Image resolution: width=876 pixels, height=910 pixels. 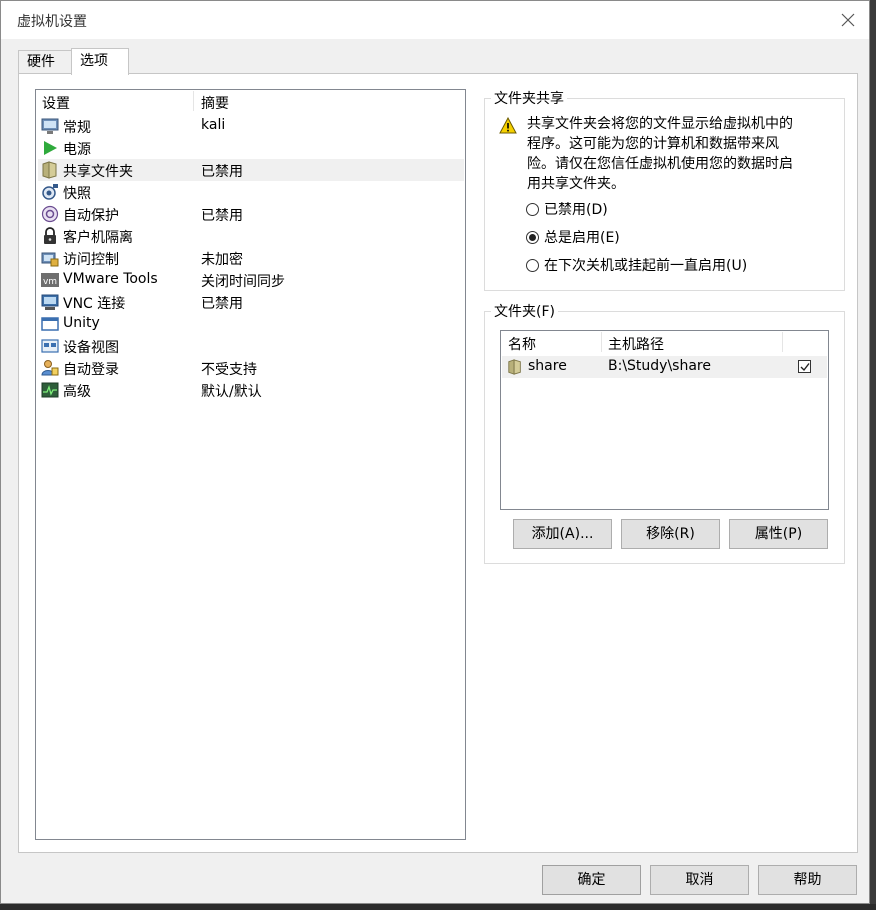 I want to click on settings-item-label: 访问控制, so click(x=91, y=260).